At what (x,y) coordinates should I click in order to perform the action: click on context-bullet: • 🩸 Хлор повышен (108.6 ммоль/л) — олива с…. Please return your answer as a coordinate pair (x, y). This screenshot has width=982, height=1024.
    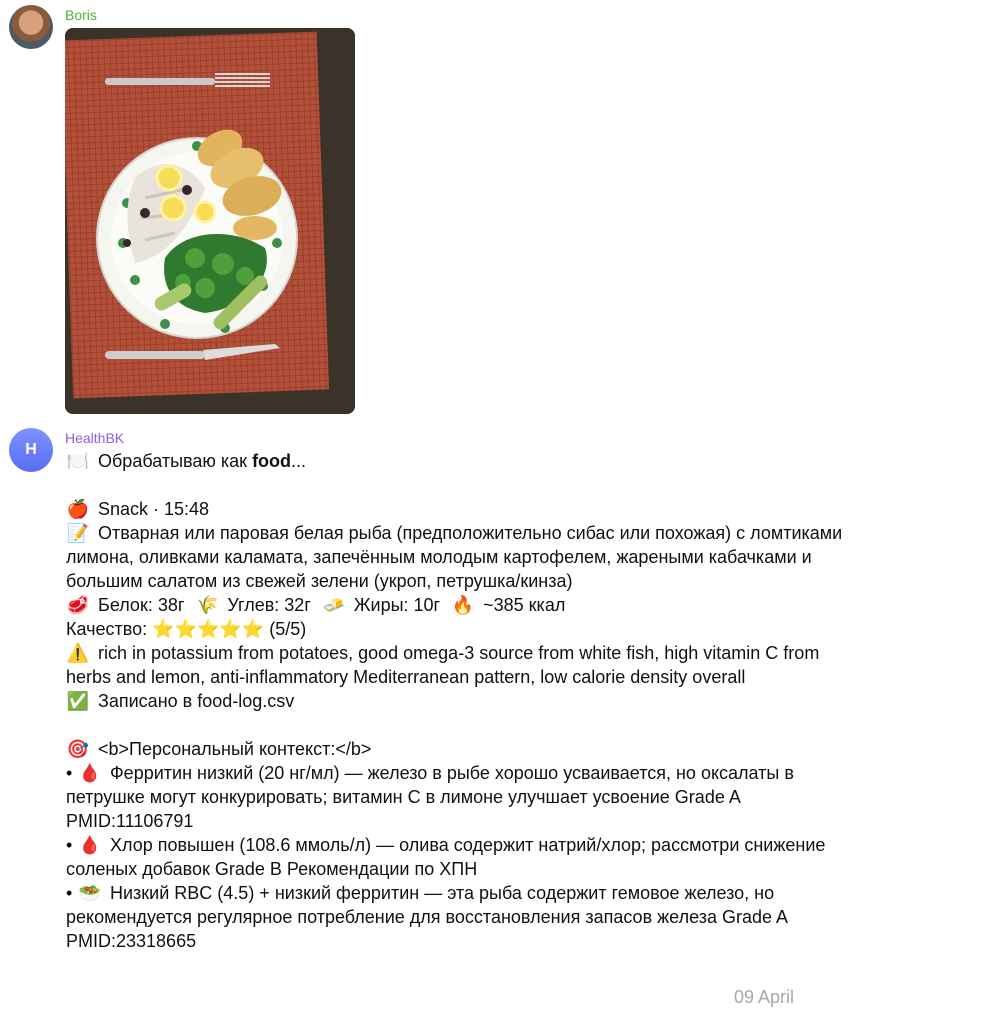
    Looking at the image, I should click on (446, 857).